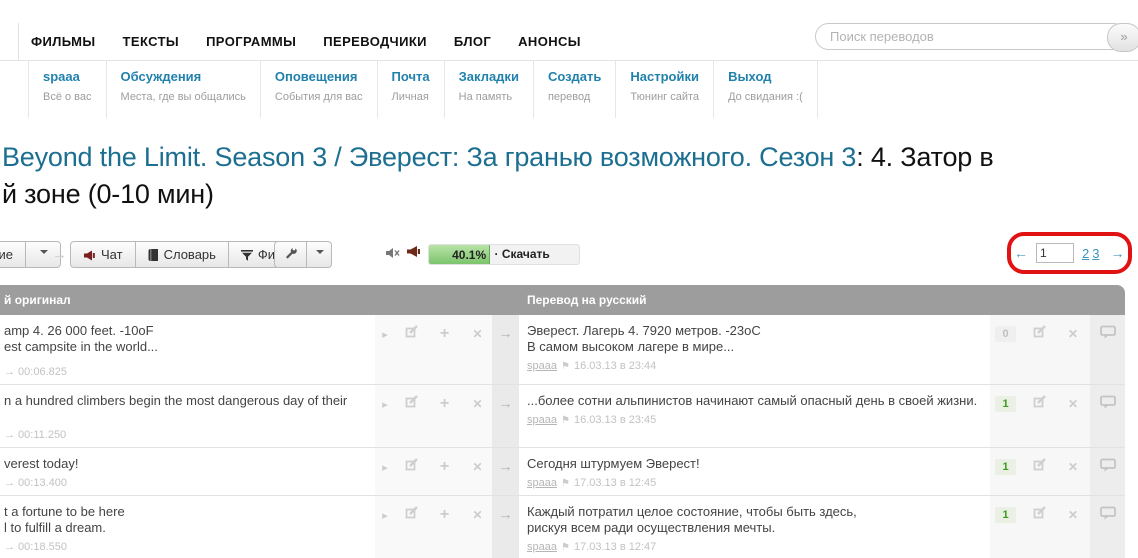 The height and width of the screenshot is (558, 1138). Describe the element at coordinates (765, 76) in the screenshot. I see `user-nav-title: Выход` at that location.